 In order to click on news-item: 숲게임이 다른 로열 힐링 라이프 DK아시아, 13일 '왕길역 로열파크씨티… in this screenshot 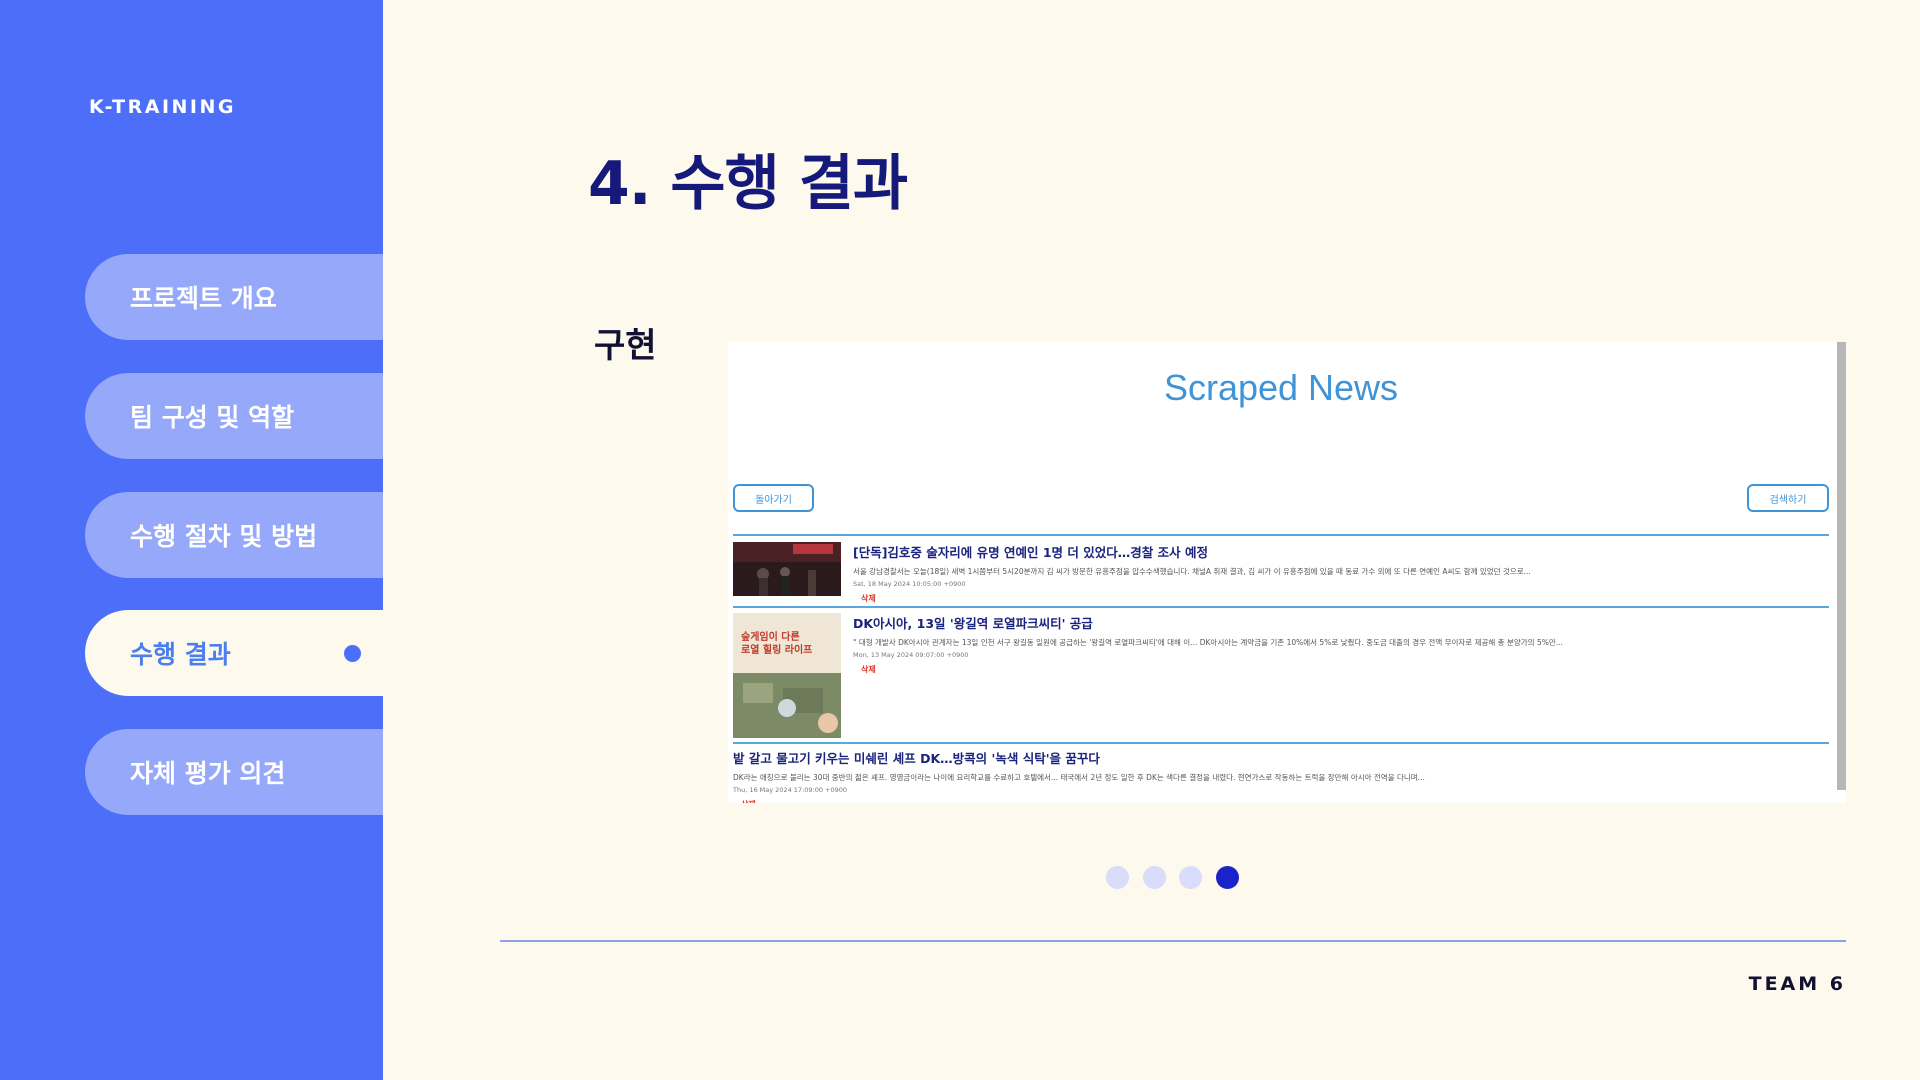, I will do `click(1283, 675)`.